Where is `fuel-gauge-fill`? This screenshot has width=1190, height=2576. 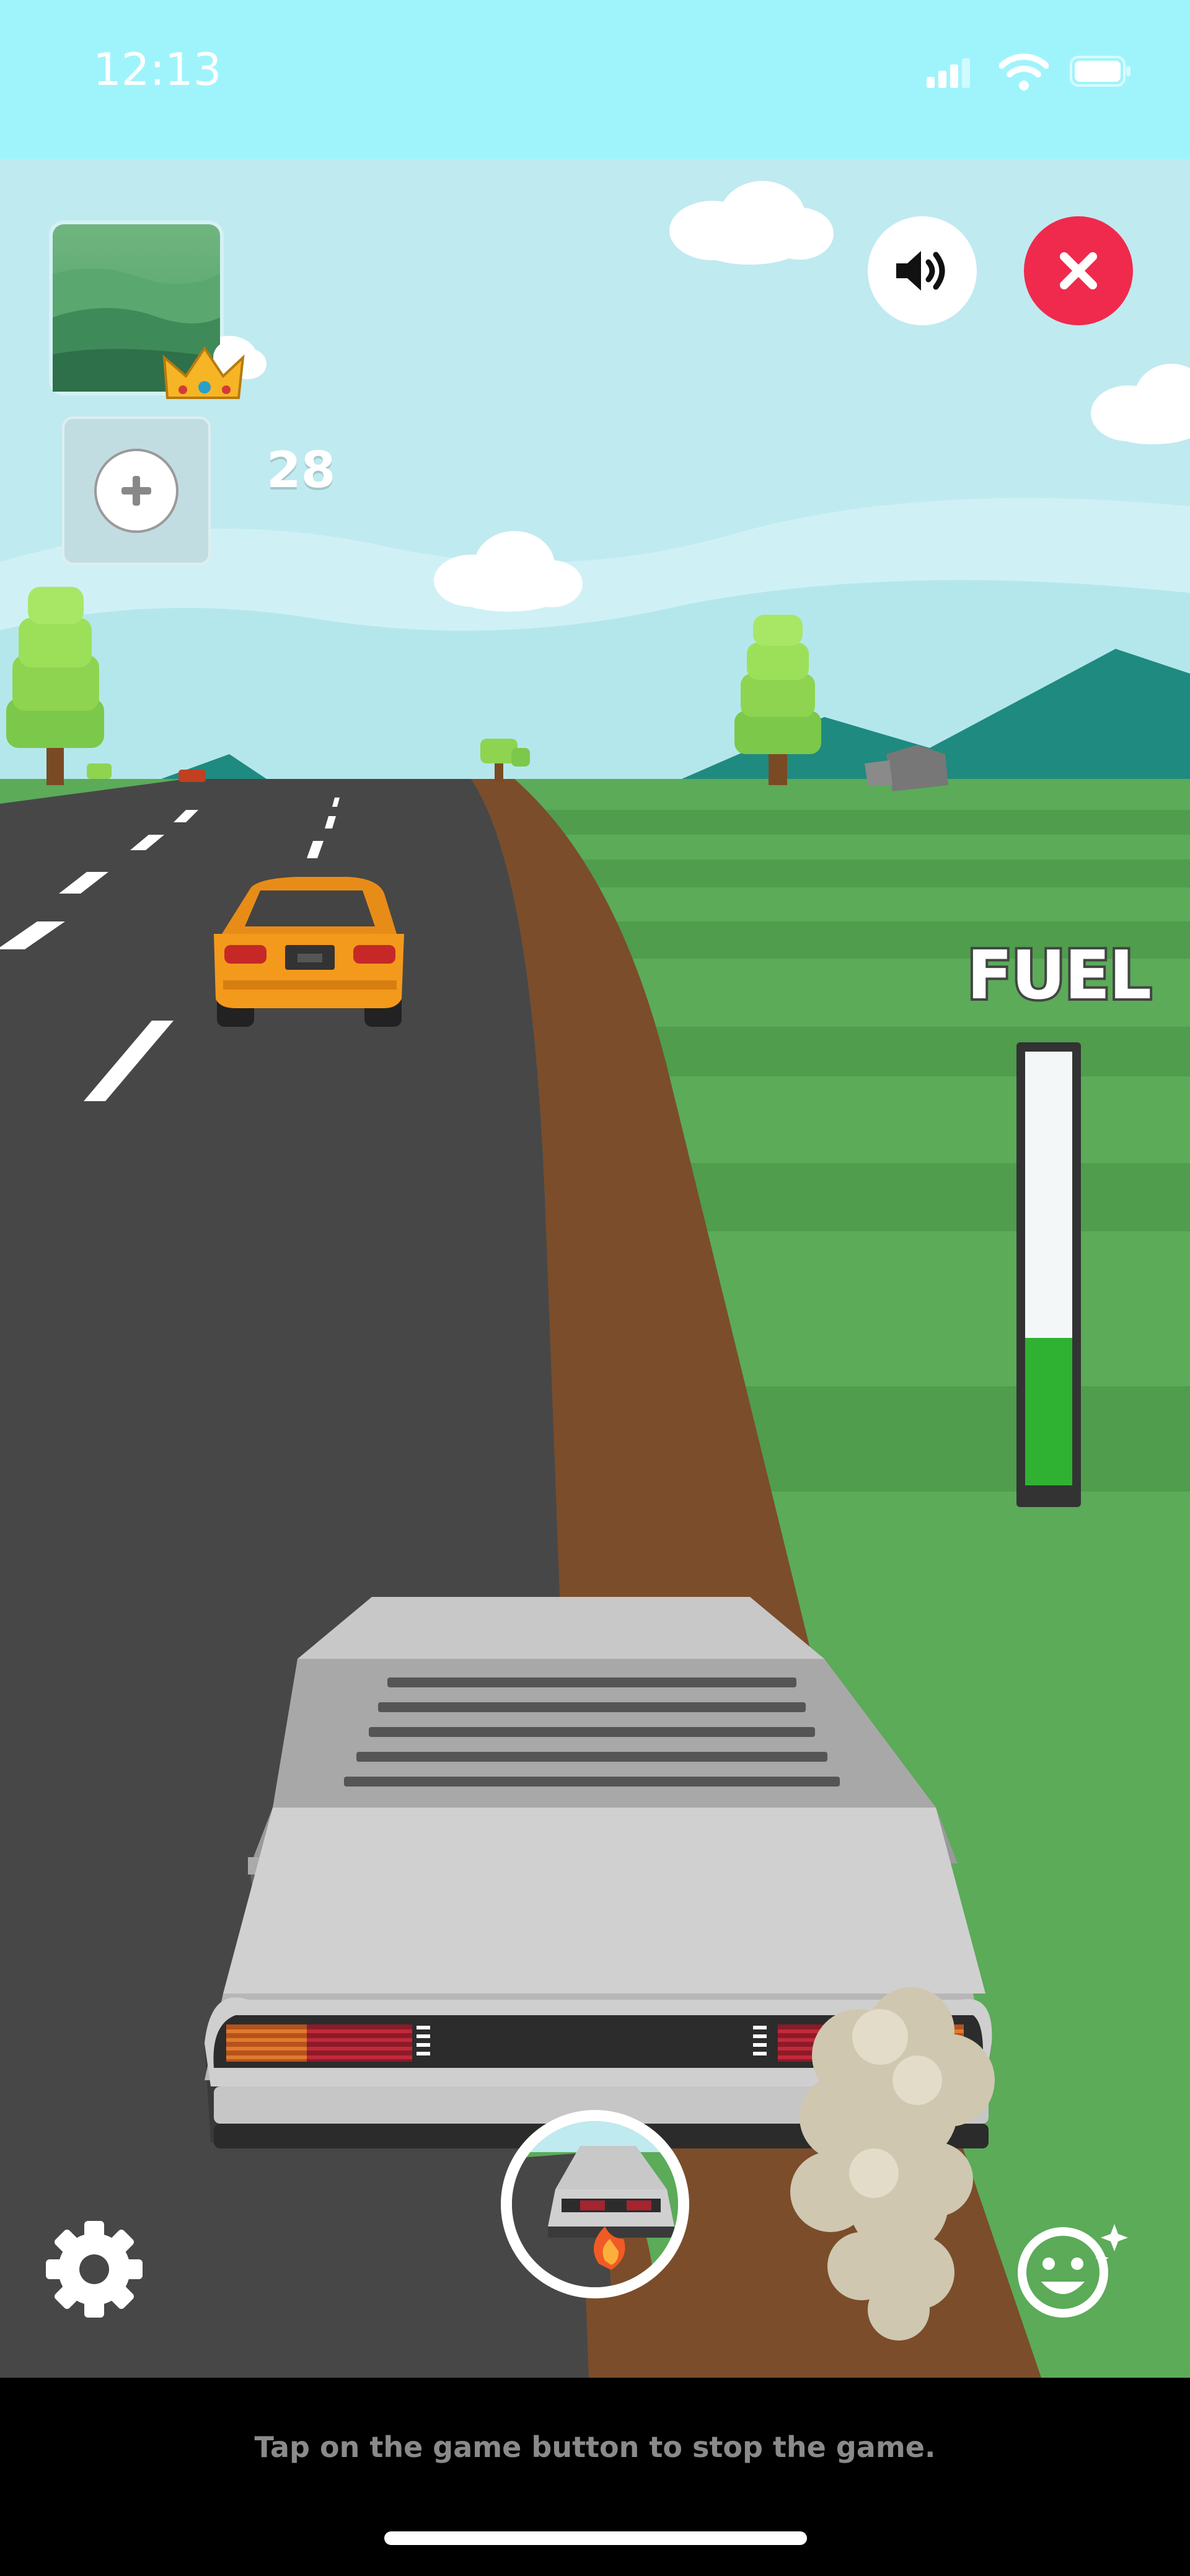 fuel-gauge-fill is located at coordinates (1048, 1411).